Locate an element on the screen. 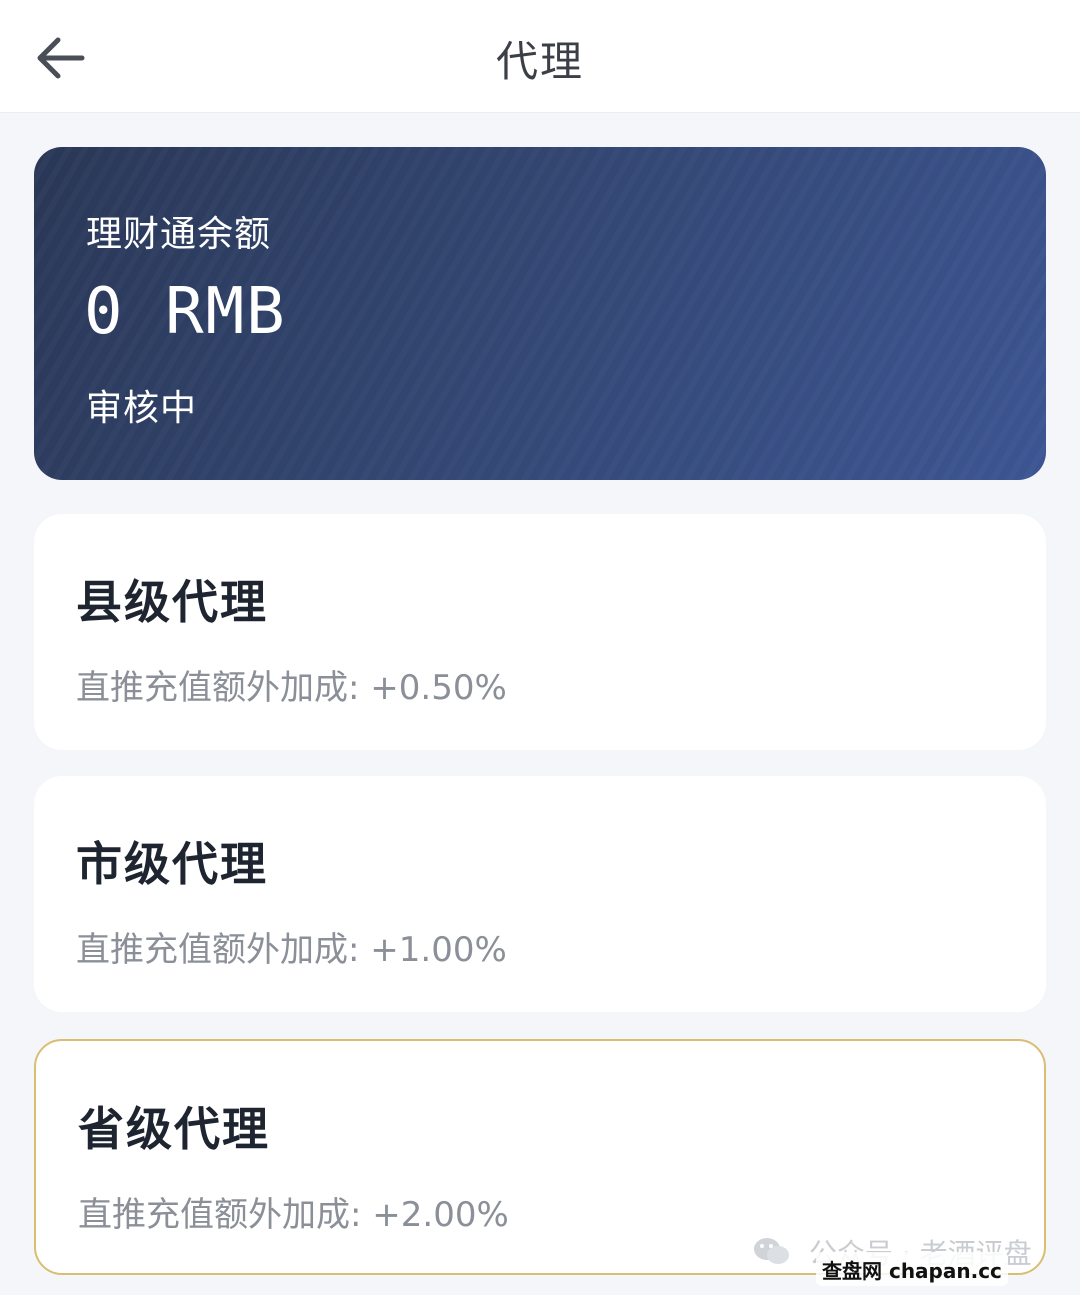 This screenshot has width=1080, height=1295. top-nav-bar: 代理 is located at coordinates (540, 56).